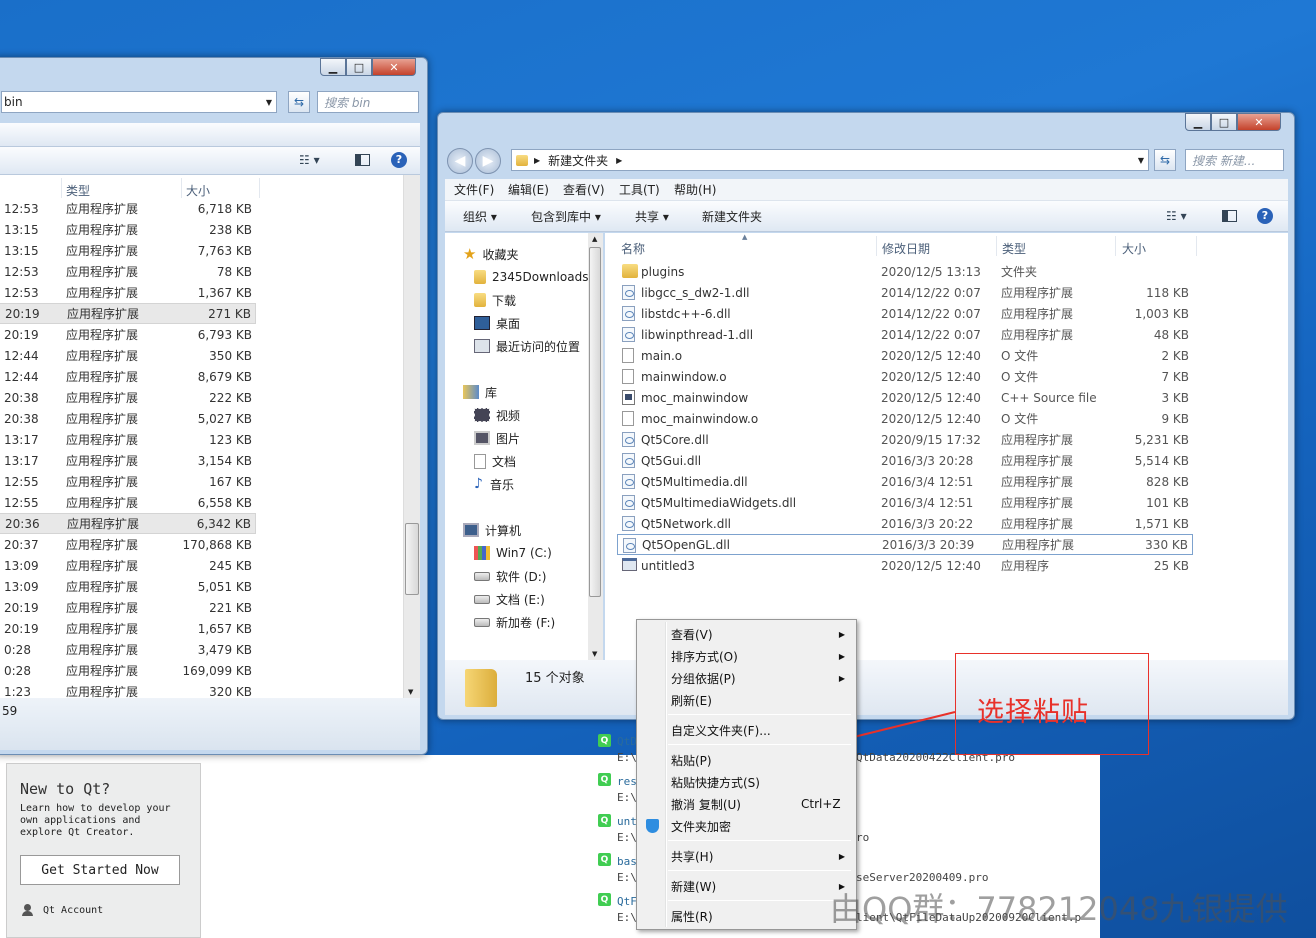  Describe the element at coordinates (73, 910) in the screenshot. I see `qt-account-link: Qt Account` at that location.